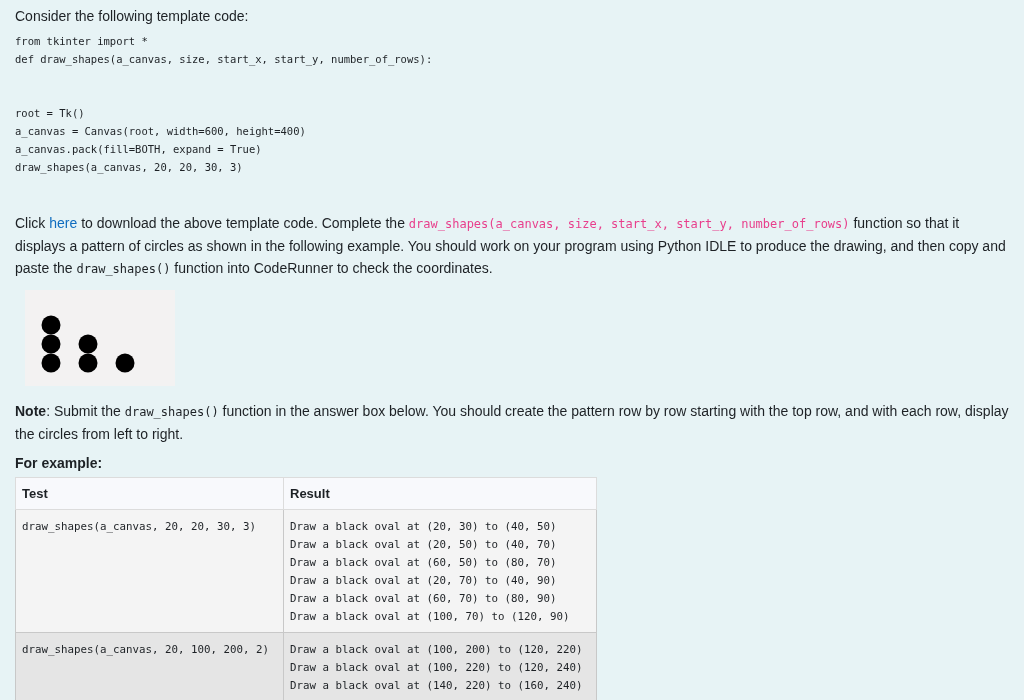 This screenshot has width=1024, height=700. What do you see at coordinates (160, 132) in the screenshot?
I see `code-line: a_canvas = Canvas(root, width=600, height=400)` at bounding box center [160, 132].